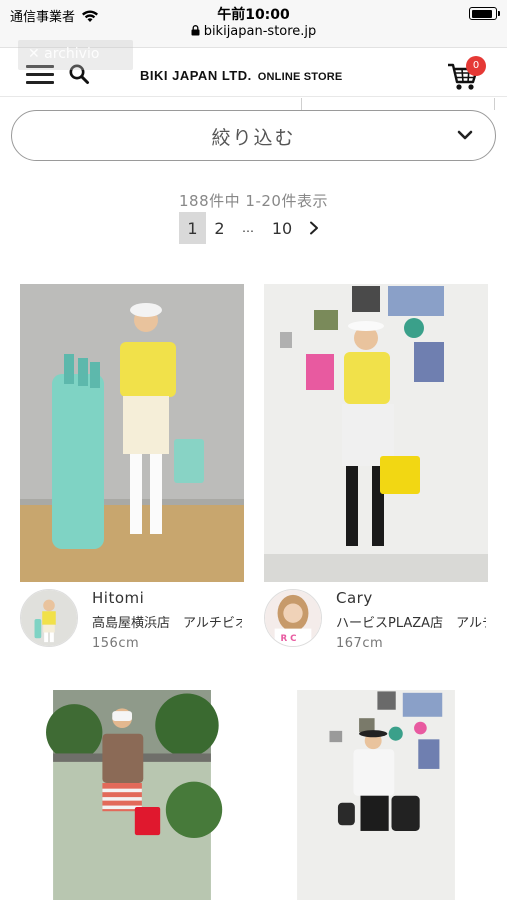  What do you see at coordinates (196, 75) in the screenshot?
I see `brand-name: BIKI JAPAN LTD.` at bounding box center [196, 75].